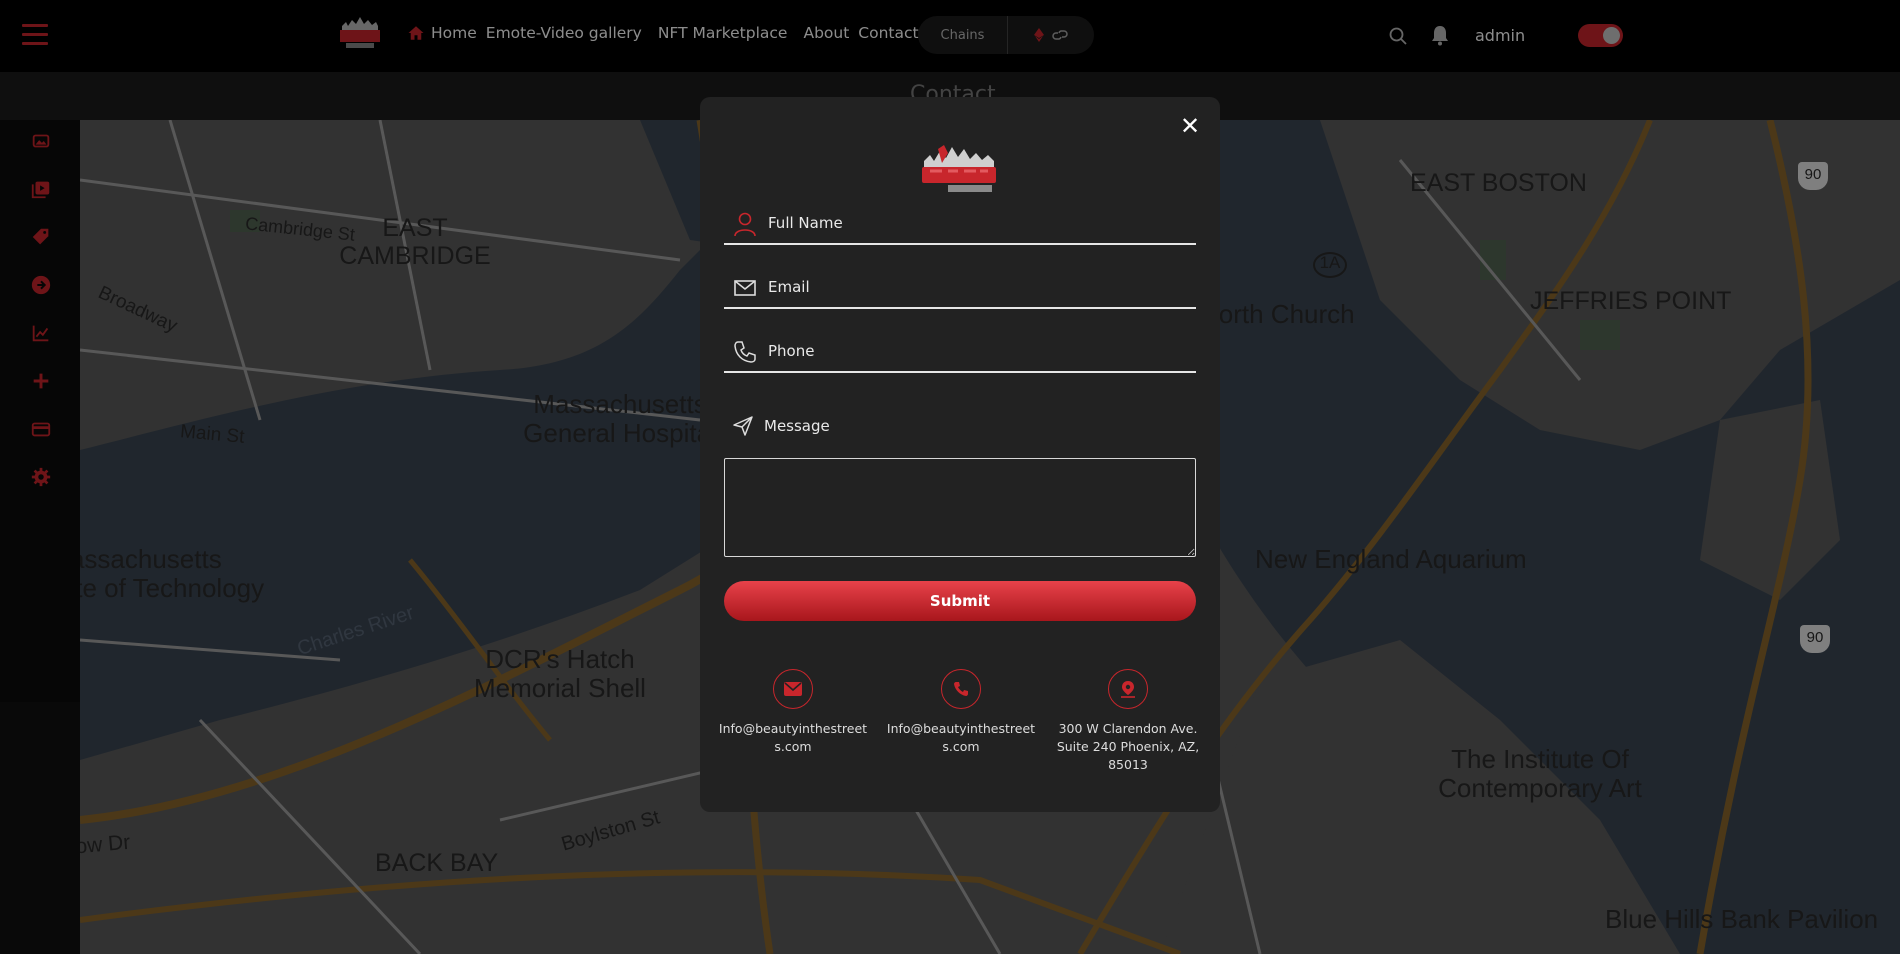  What do you see at coordinates (1500, 35) in the screenshot?
I see `user-name: admin` at bounding box center [1500, 35].